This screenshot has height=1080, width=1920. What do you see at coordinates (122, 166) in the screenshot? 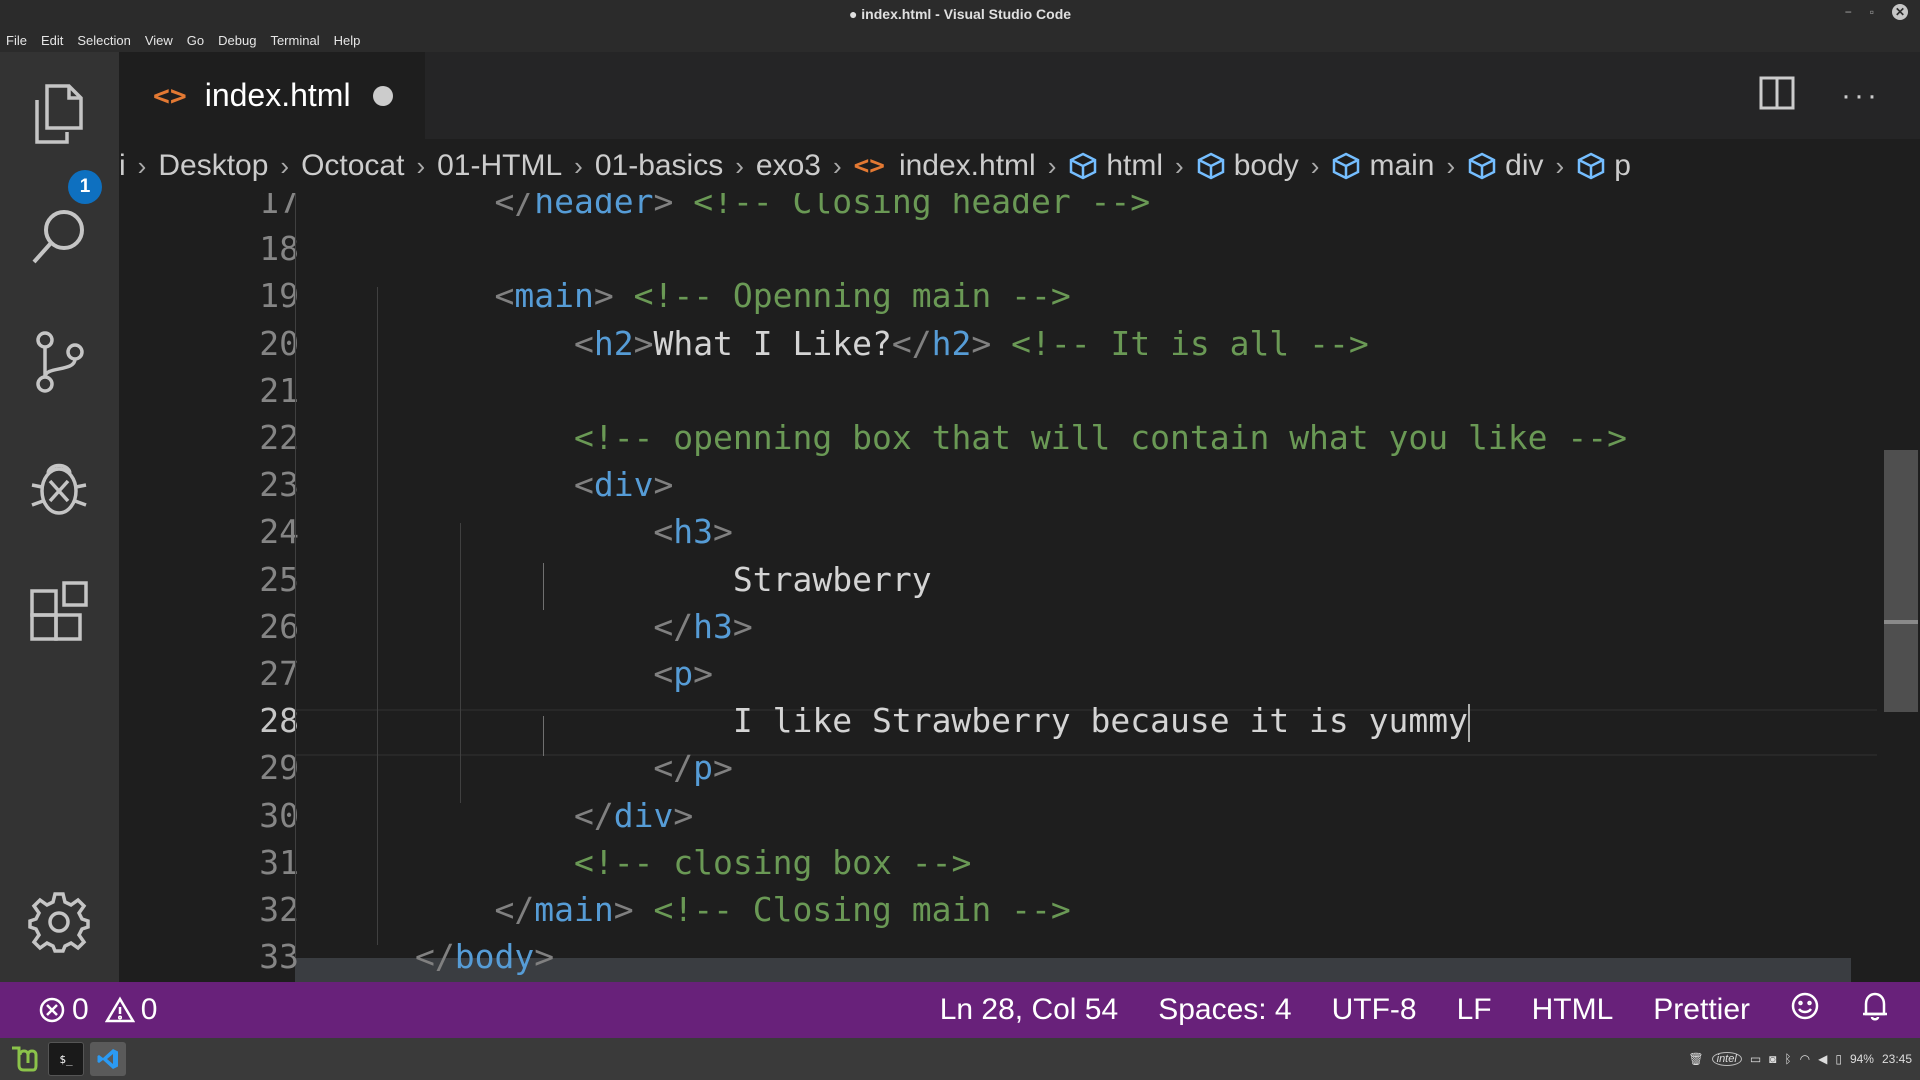
I see `breadcrumb-folder: i` at bounding box center [122, 166].